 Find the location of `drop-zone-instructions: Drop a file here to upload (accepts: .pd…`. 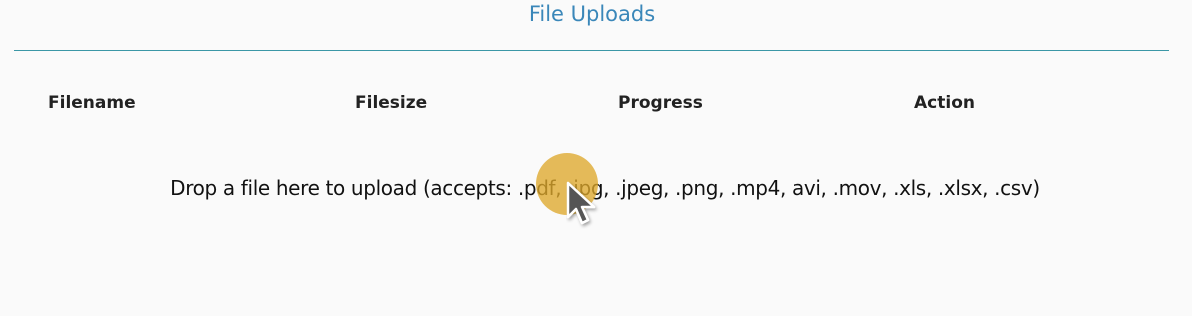

drop-zone-instructions: Drop a file here to upload (accepts: .pd… is located at coordinates (605, 188).